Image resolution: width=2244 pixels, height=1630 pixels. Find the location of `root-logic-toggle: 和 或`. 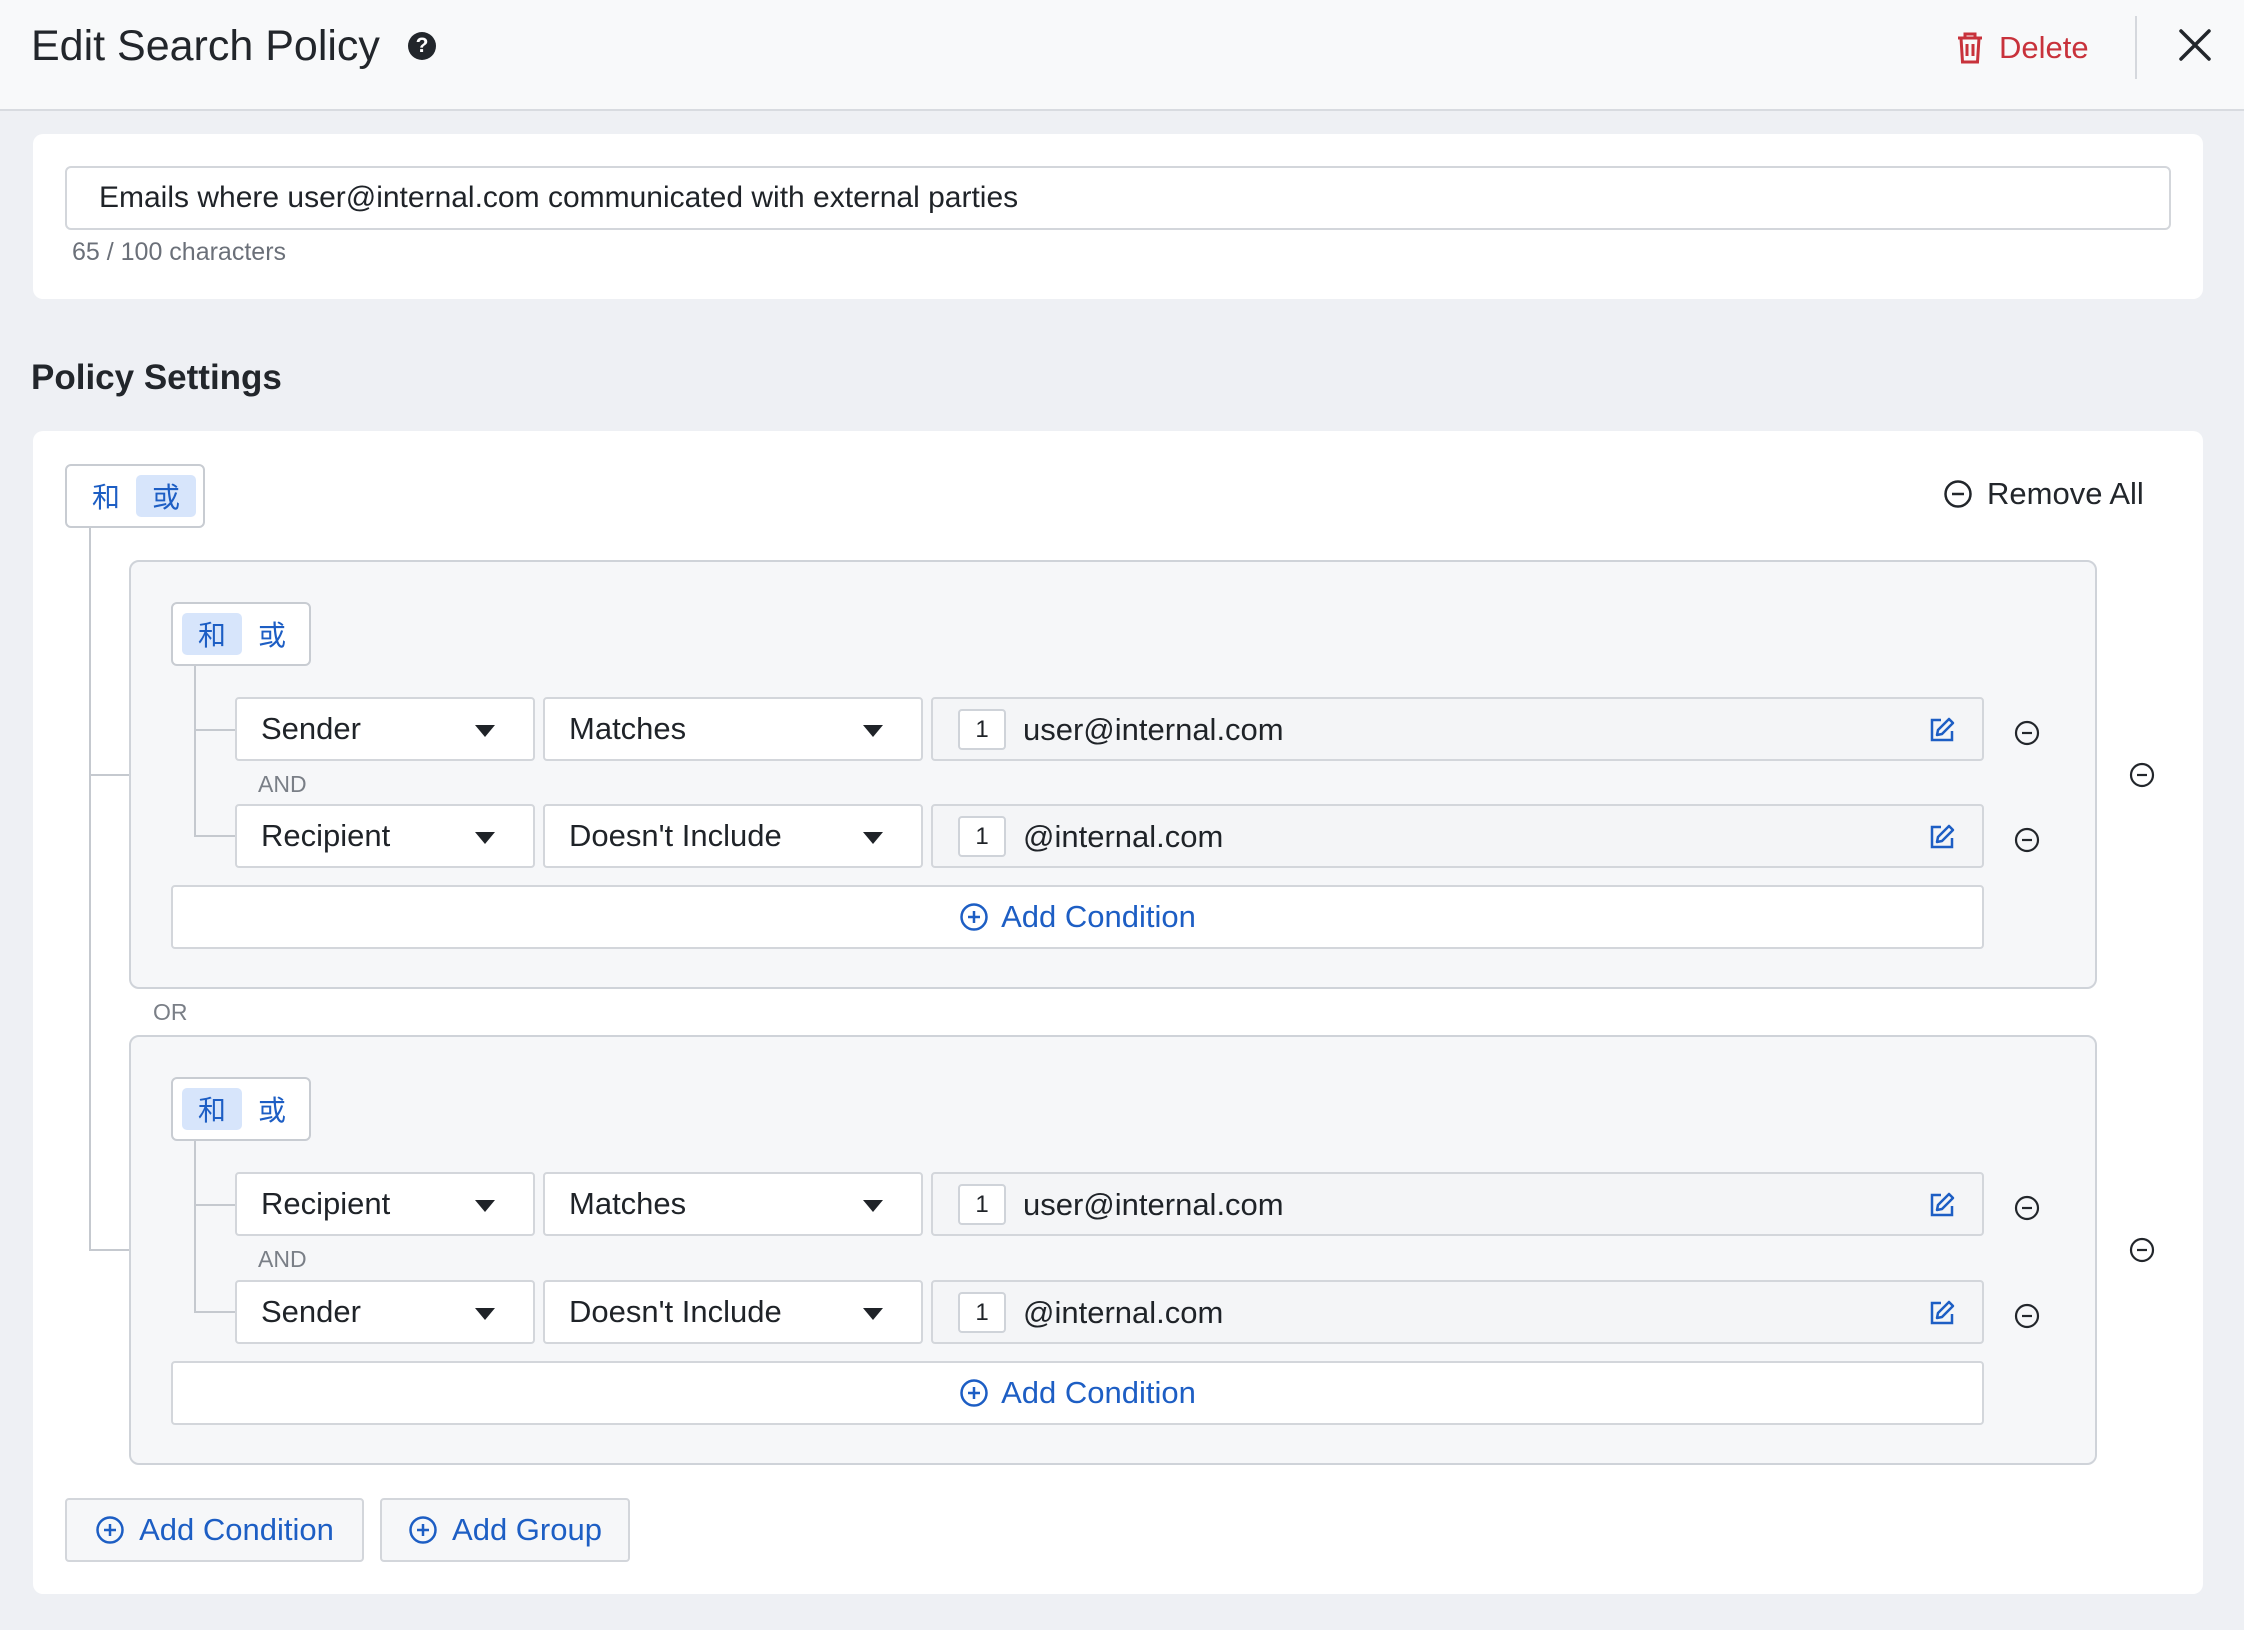

root-logic-toggle: 和 或 is located at coordinates (135, 496).